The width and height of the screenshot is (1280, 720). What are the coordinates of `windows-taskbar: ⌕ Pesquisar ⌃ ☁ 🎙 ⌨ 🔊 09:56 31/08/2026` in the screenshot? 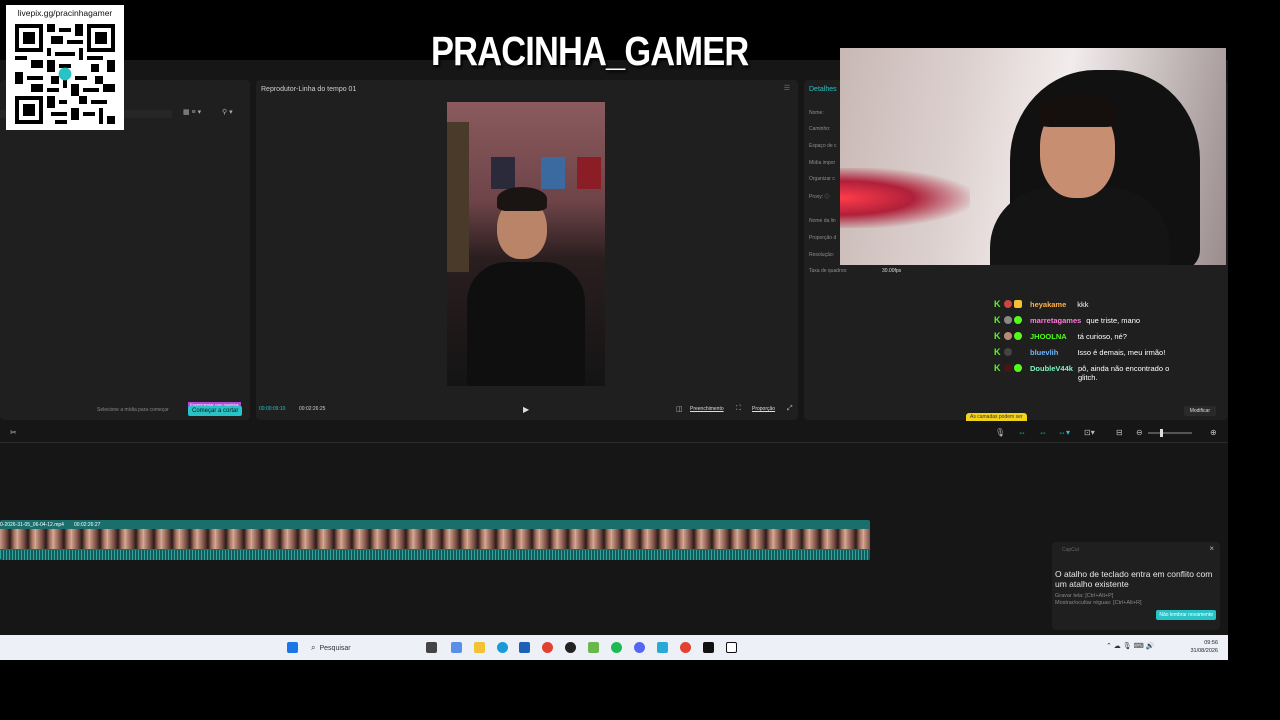 It's located at (614, 647).